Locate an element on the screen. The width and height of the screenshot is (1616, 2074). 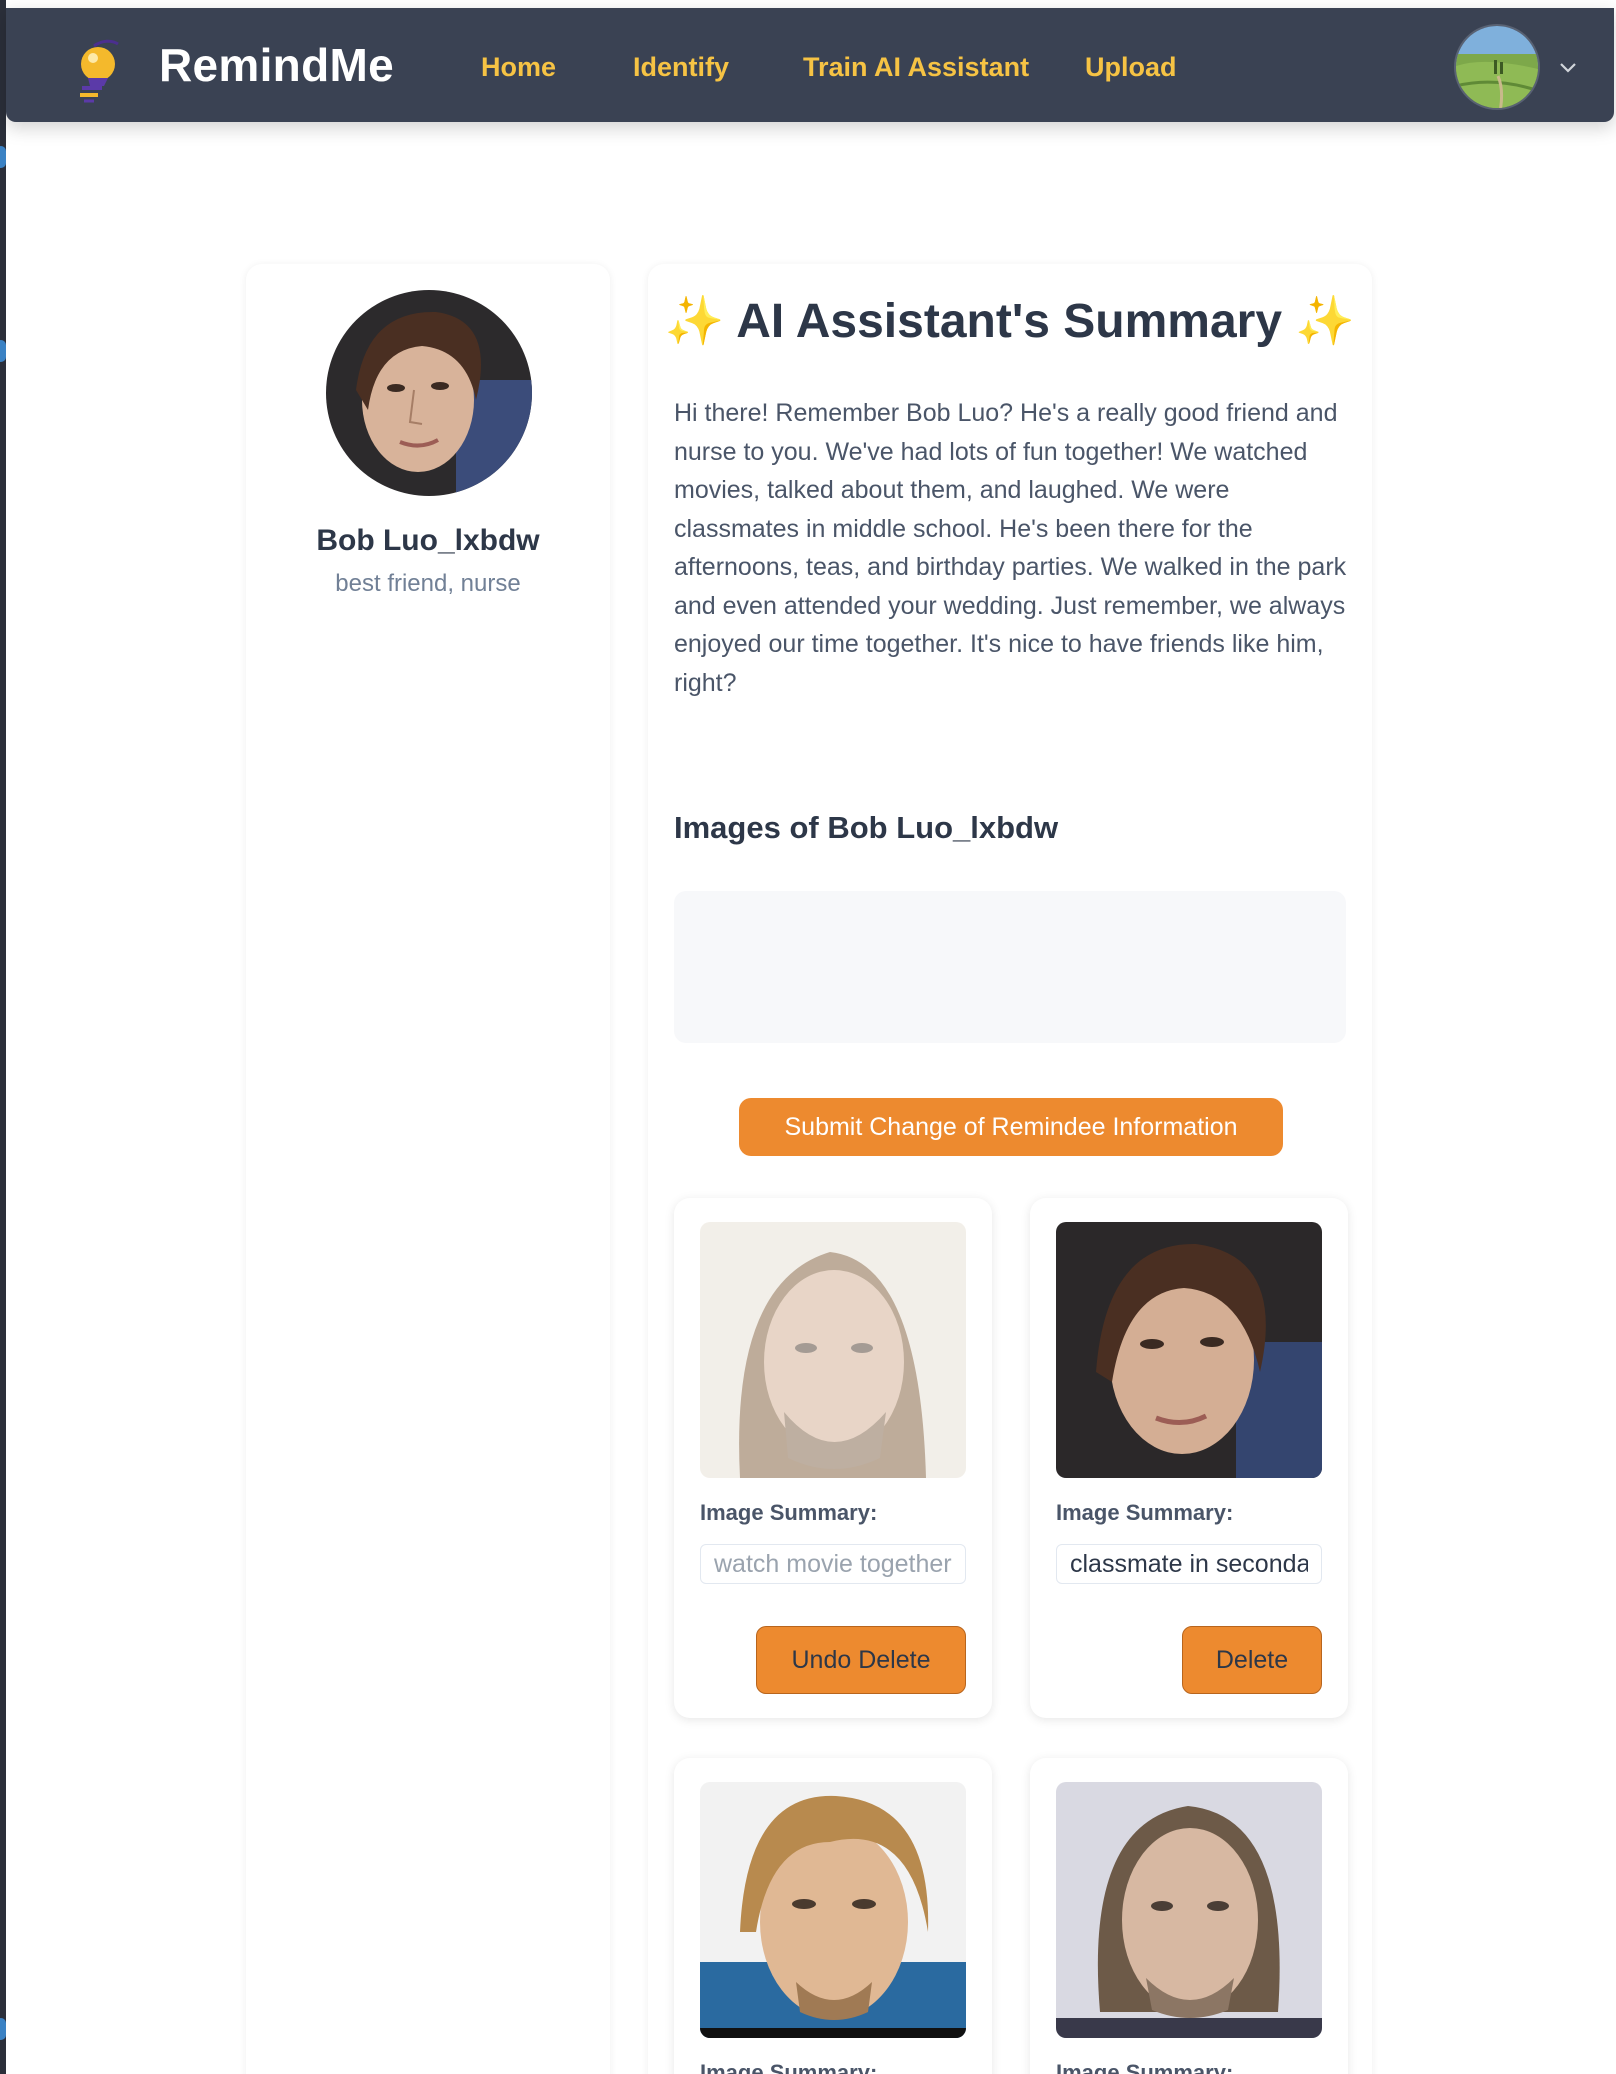
image-dropzone is located at coordinates (1010, 967).